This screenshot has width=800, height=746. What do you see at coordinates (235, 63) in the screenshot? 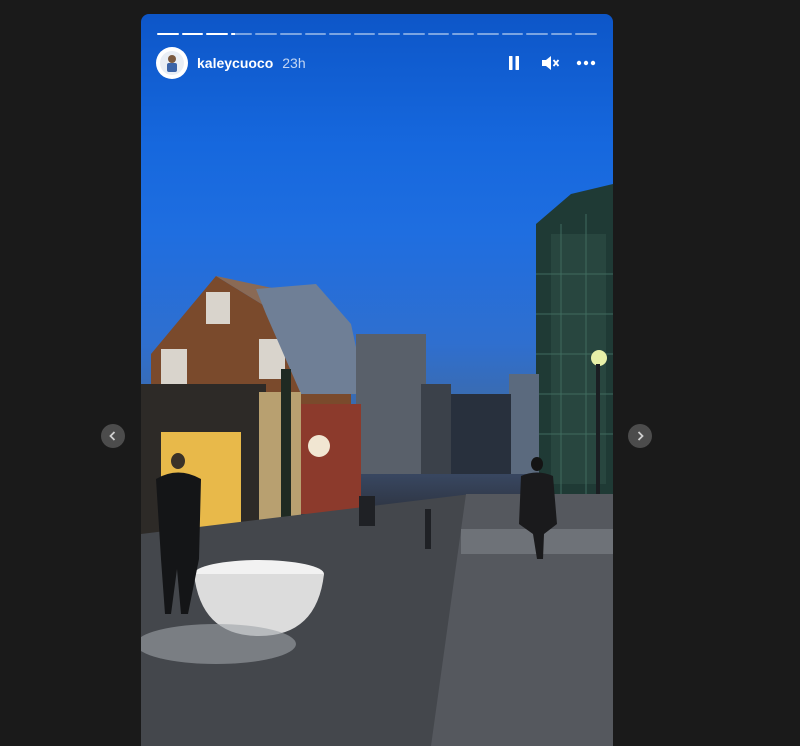
I see `story-username: kaleycuoco` at bounding box center [235, 63].